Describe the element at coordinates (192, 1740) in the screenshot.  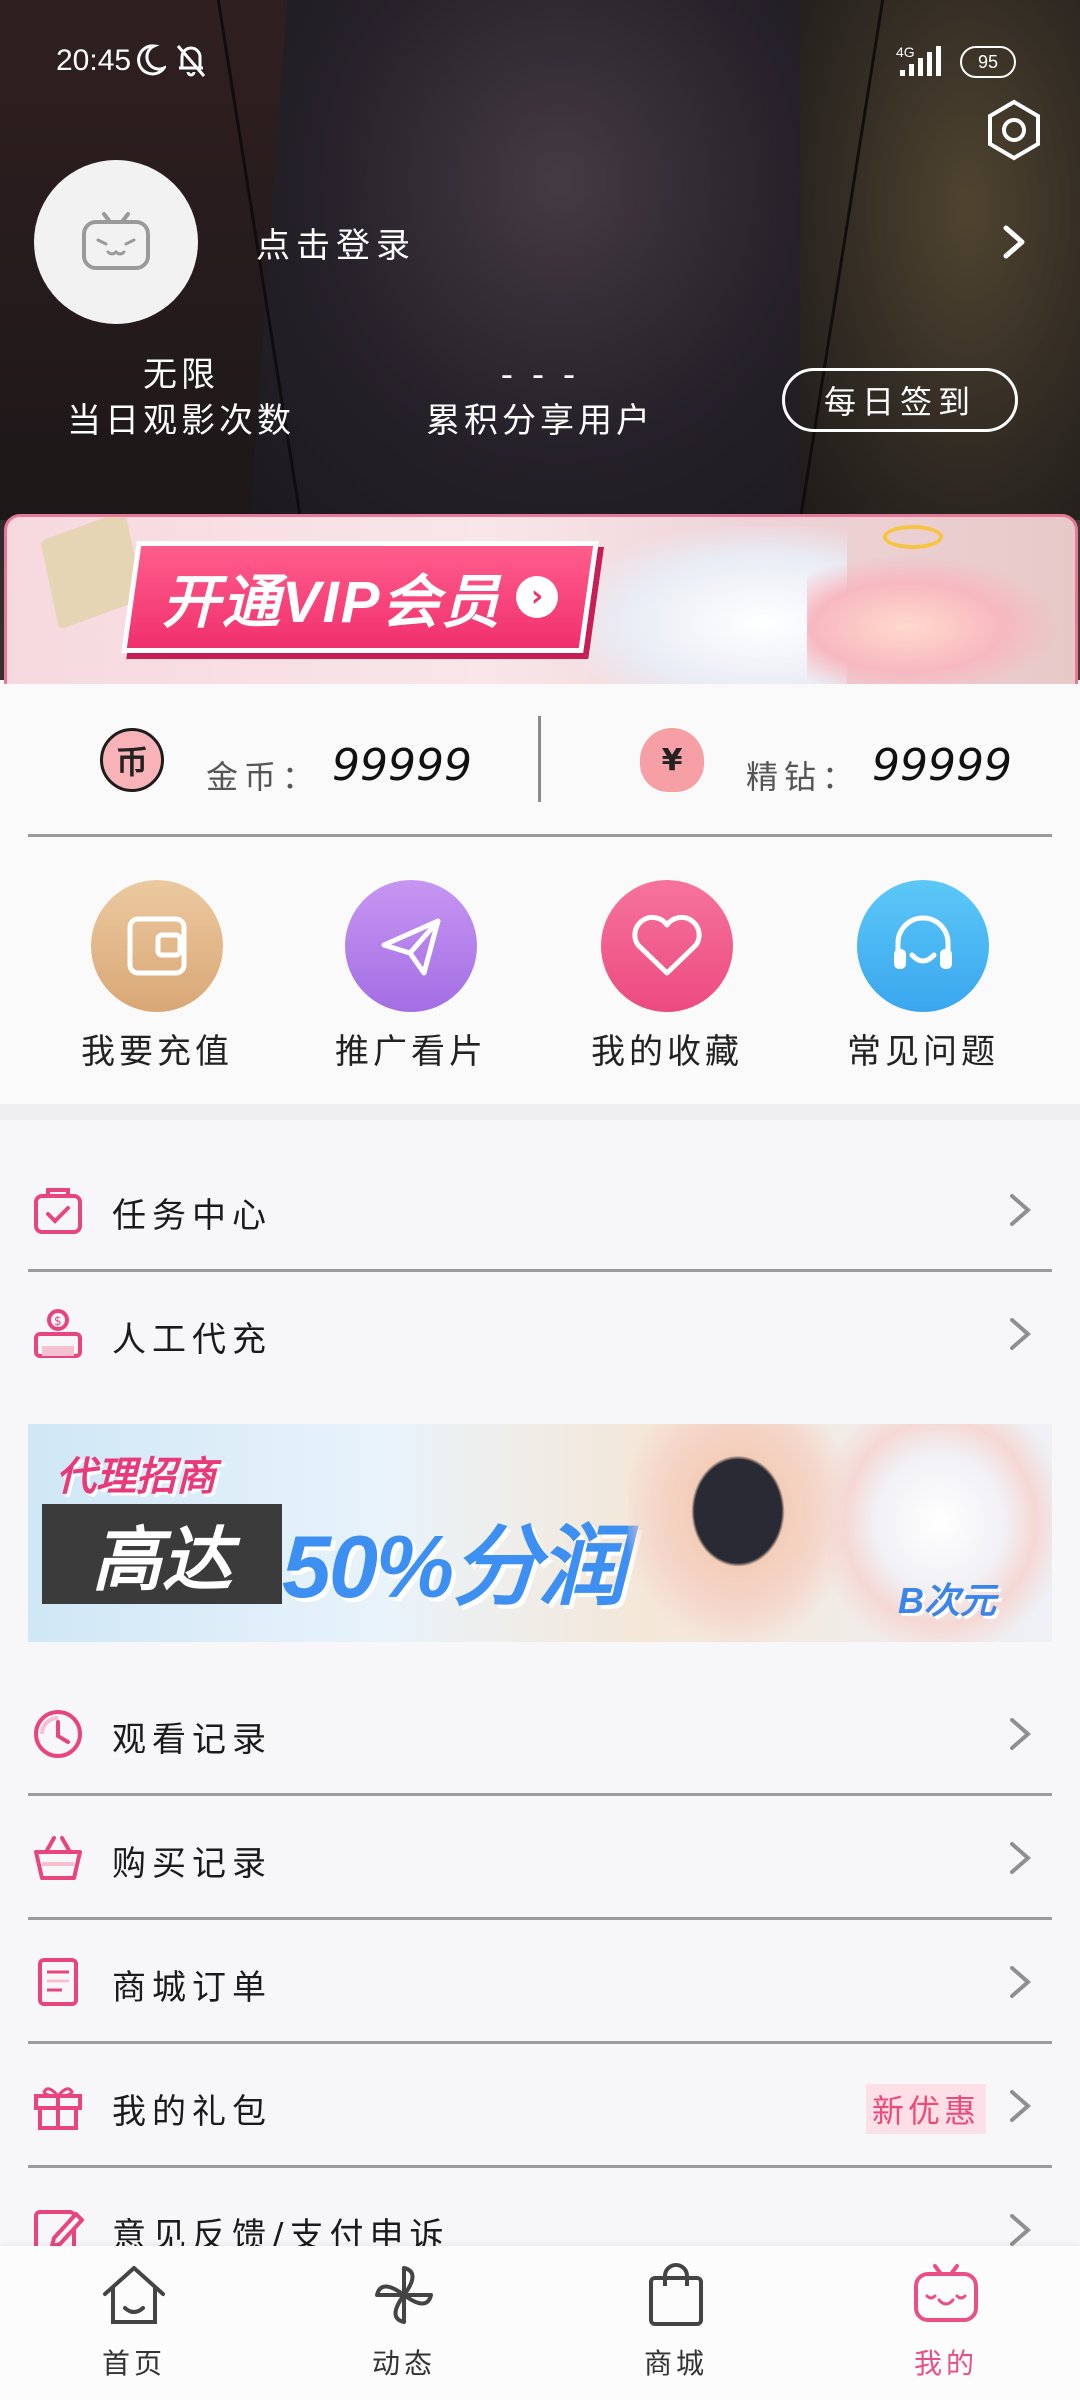
I see `menu-item-label: 观看记录` at that location.